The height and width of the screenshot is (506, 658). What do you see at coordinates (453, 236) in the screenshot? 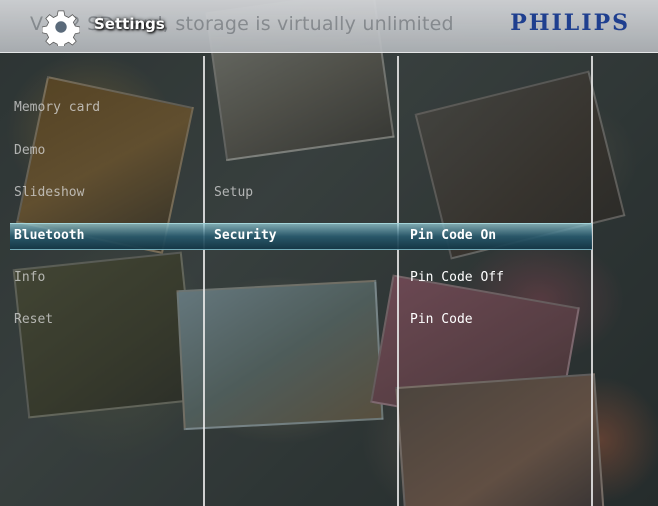
I see `menu-item-pin-code-on: Pin Code On` at bounding box center [453, 236].